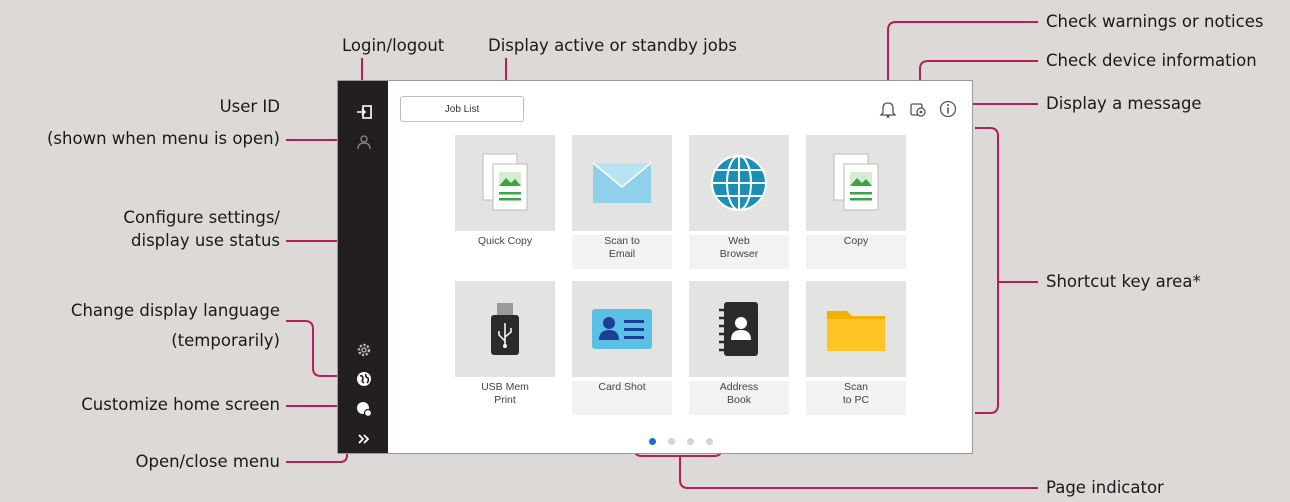  I want to click on user-id-icon, so click(364, 142).